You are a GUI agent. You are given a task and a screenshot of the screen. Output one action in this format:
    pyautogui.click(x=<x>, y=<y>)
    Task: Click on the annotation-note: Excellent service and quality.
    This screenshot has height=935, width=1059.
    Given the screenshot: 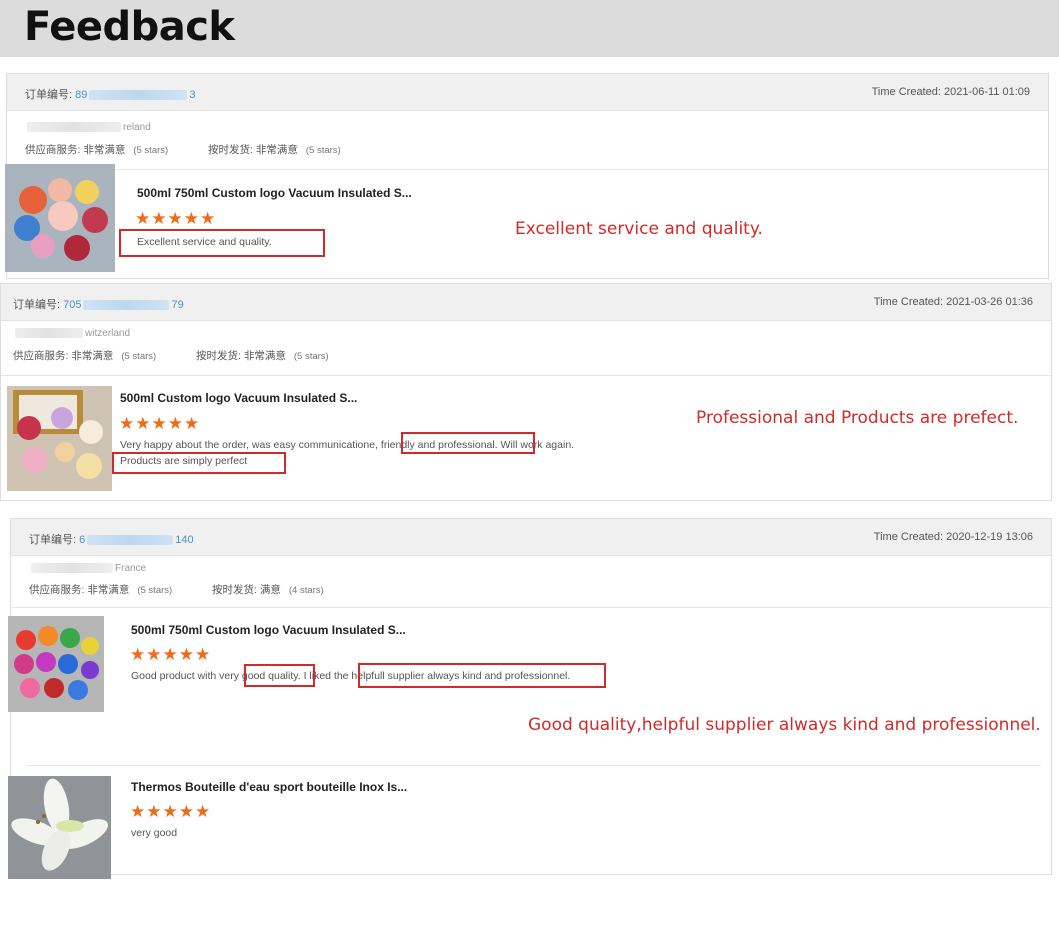 What is the action you would take?
    pyautogui.click(x=639, y=229)
    